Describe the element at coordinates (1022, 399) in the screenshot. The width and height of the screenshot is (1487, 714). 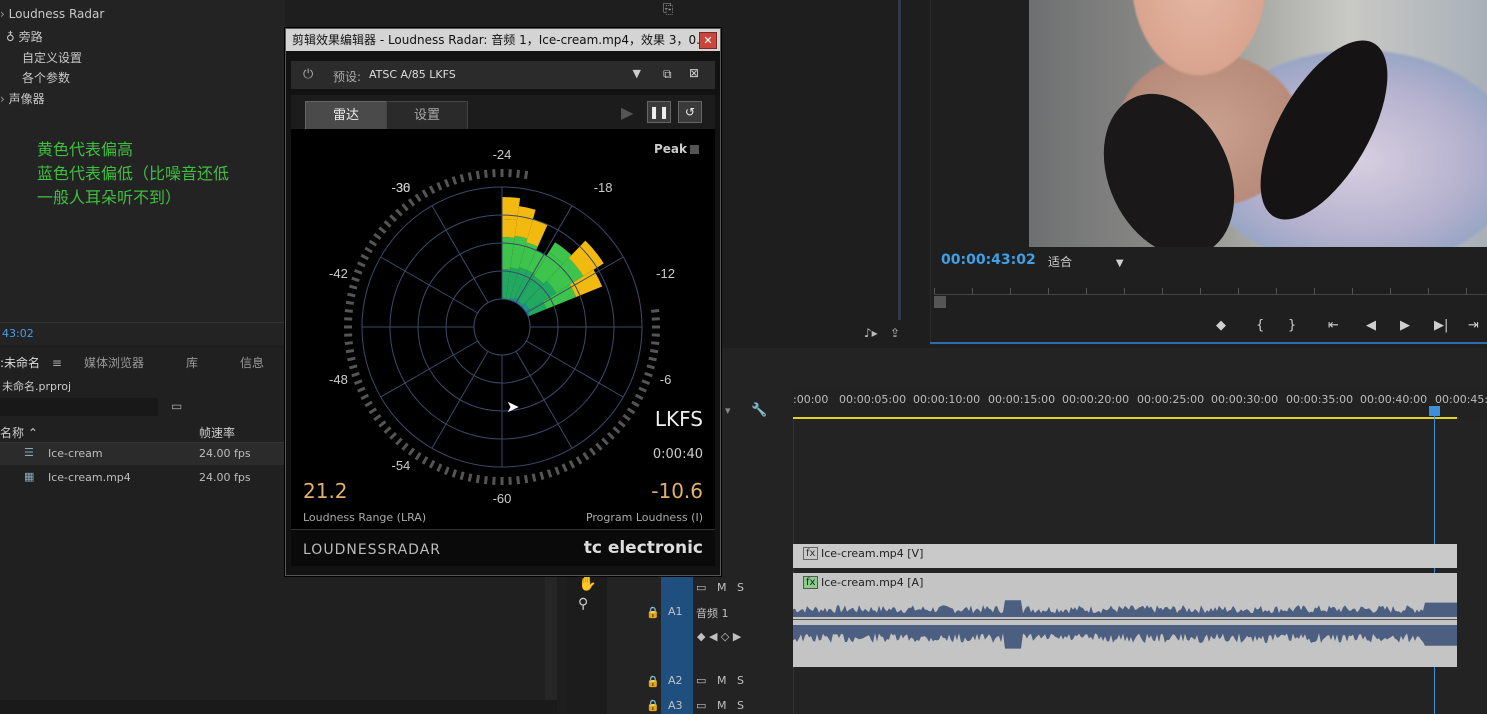
I see `ruler-tick-label: 00:00:15:00` at that location.